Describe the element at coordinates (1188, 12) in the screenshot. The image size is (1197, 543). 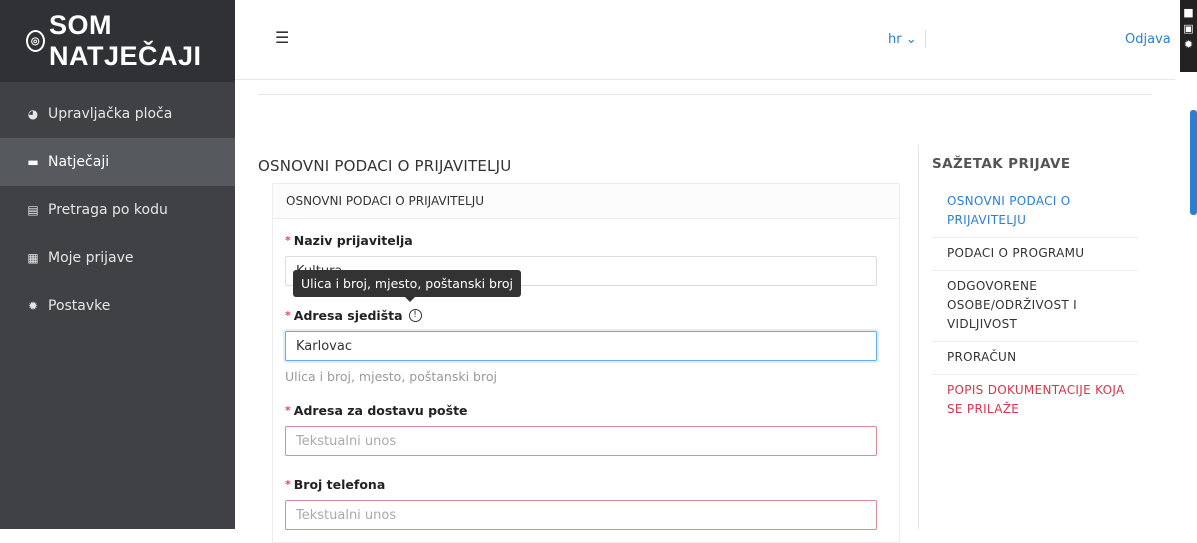
I see `video-icon: ■` at that location.